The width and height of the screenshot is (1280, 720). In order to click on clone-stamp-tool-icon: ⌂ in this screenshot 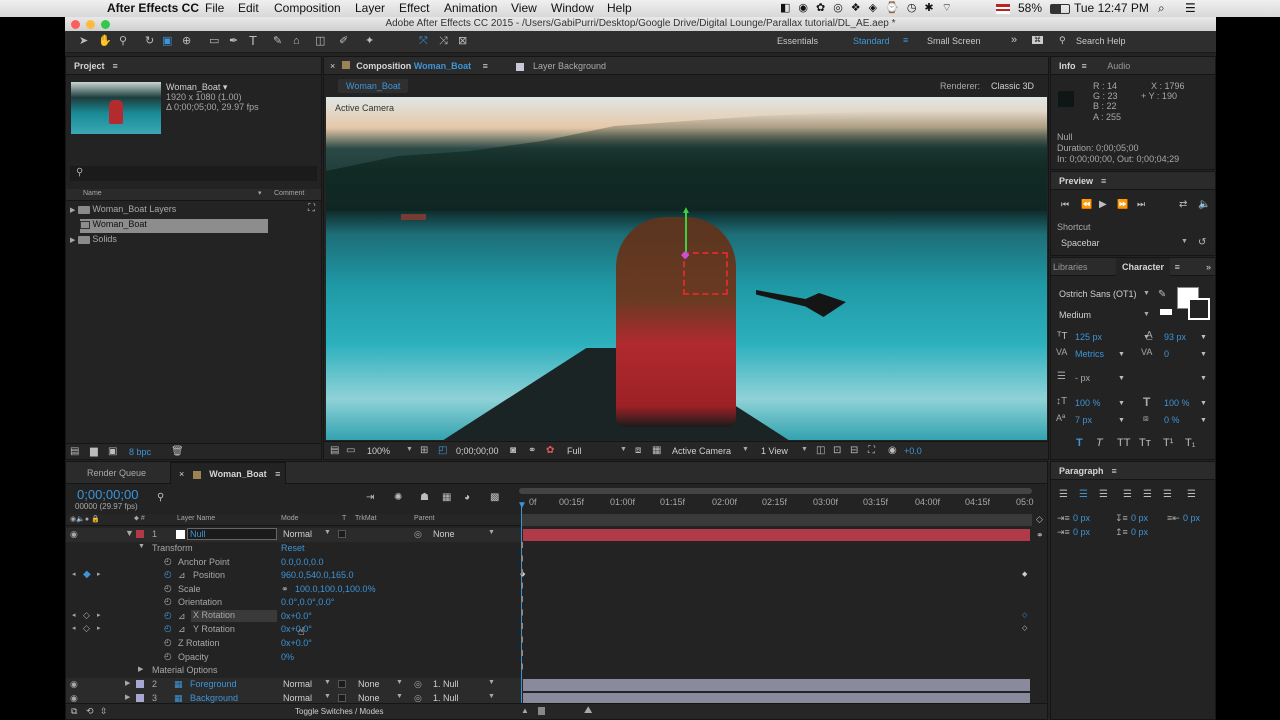, I will do `click(296, 41)`.